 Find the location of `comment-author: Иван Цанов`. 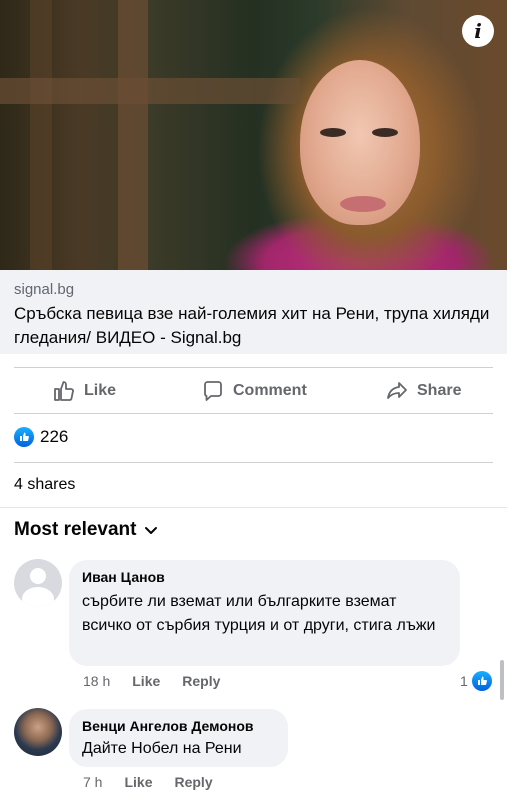

comment-author: Иван Цанов is located at coordinates (264, 577).